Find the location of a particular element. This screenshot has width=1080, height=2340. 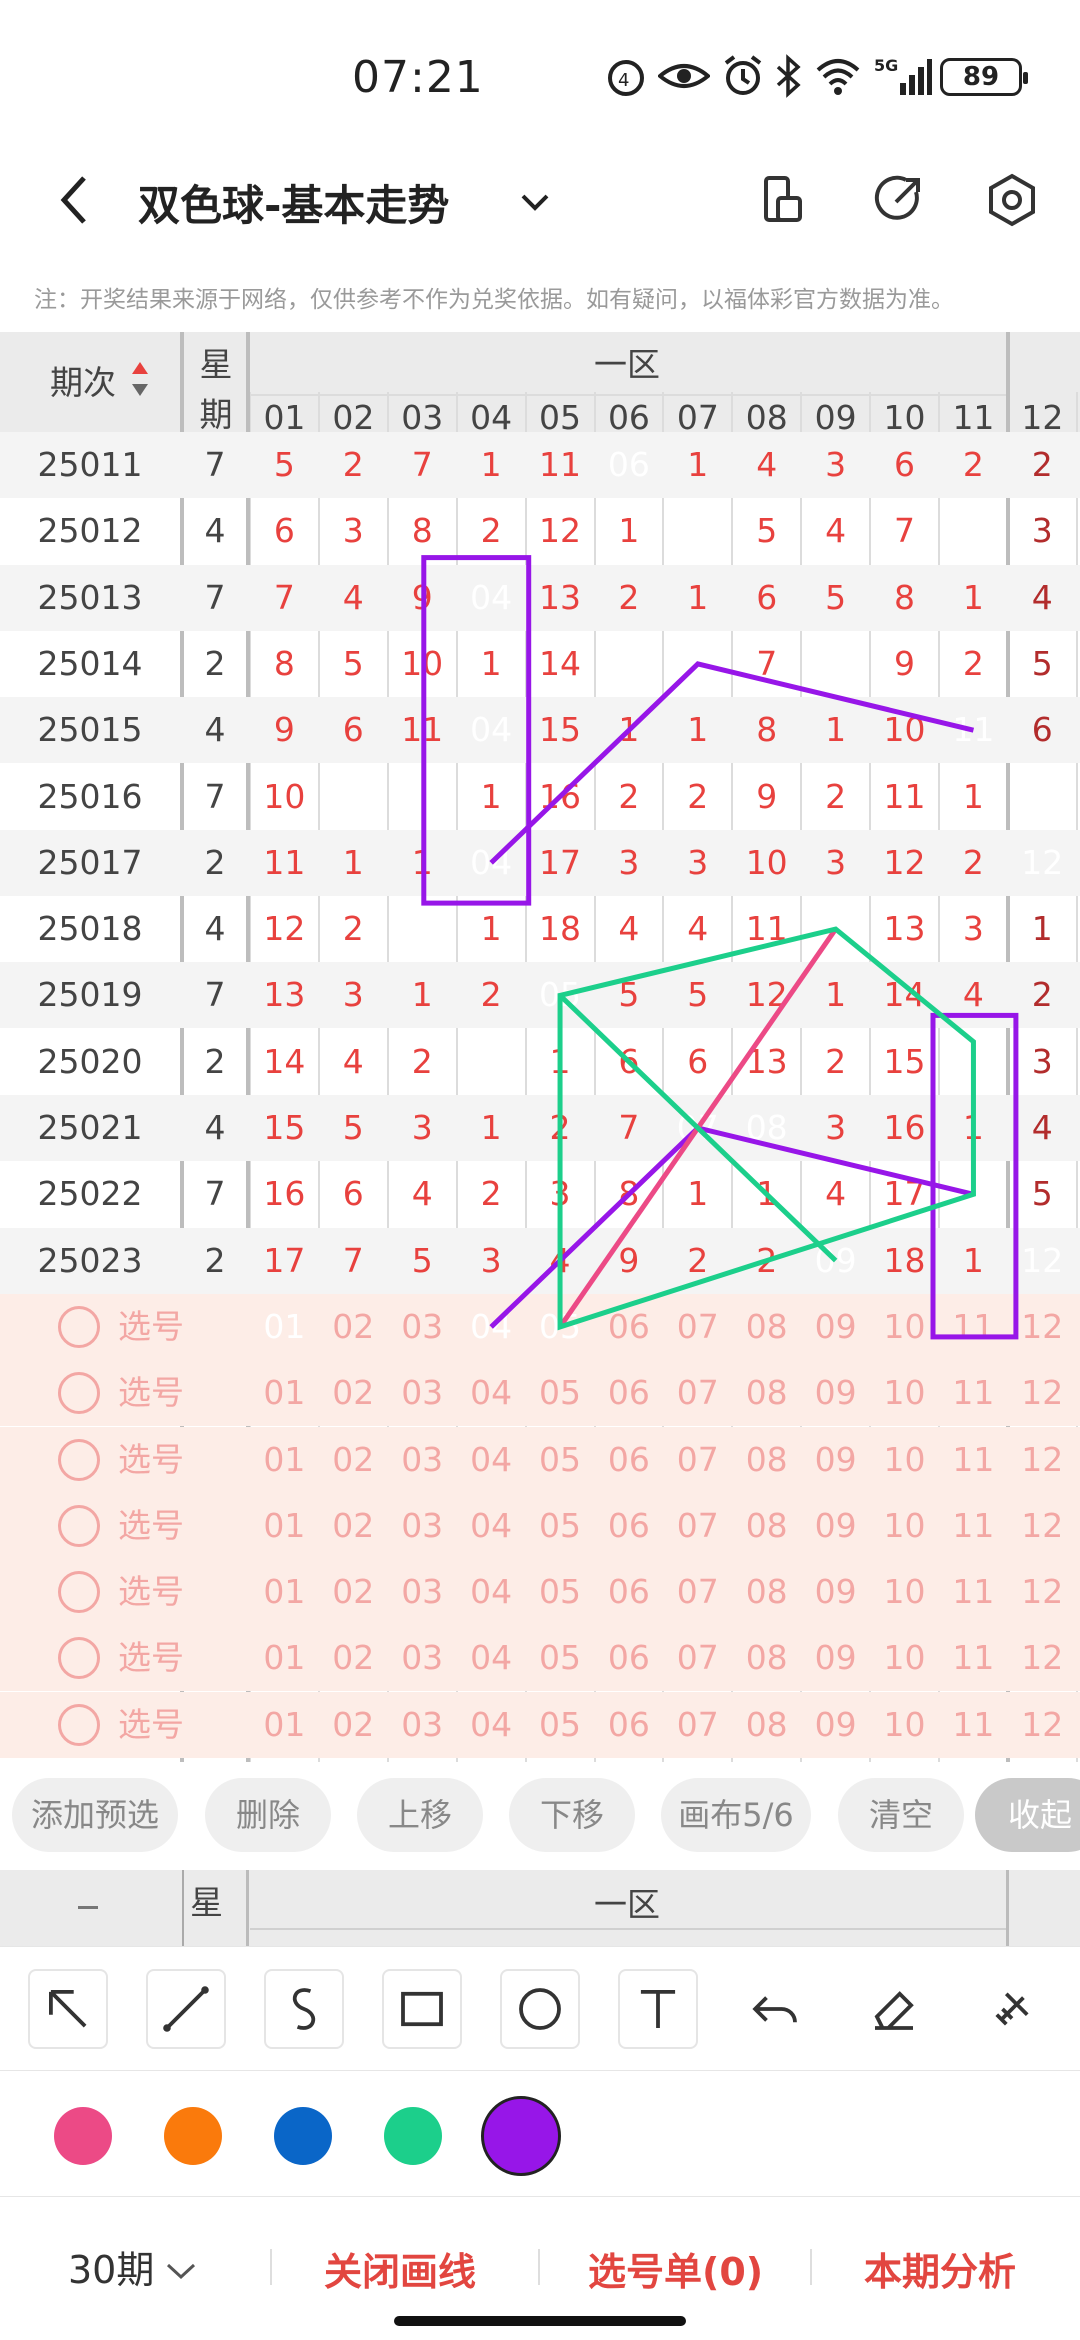

selected-number-ball: 05 is located at coordinates (560, 1327).